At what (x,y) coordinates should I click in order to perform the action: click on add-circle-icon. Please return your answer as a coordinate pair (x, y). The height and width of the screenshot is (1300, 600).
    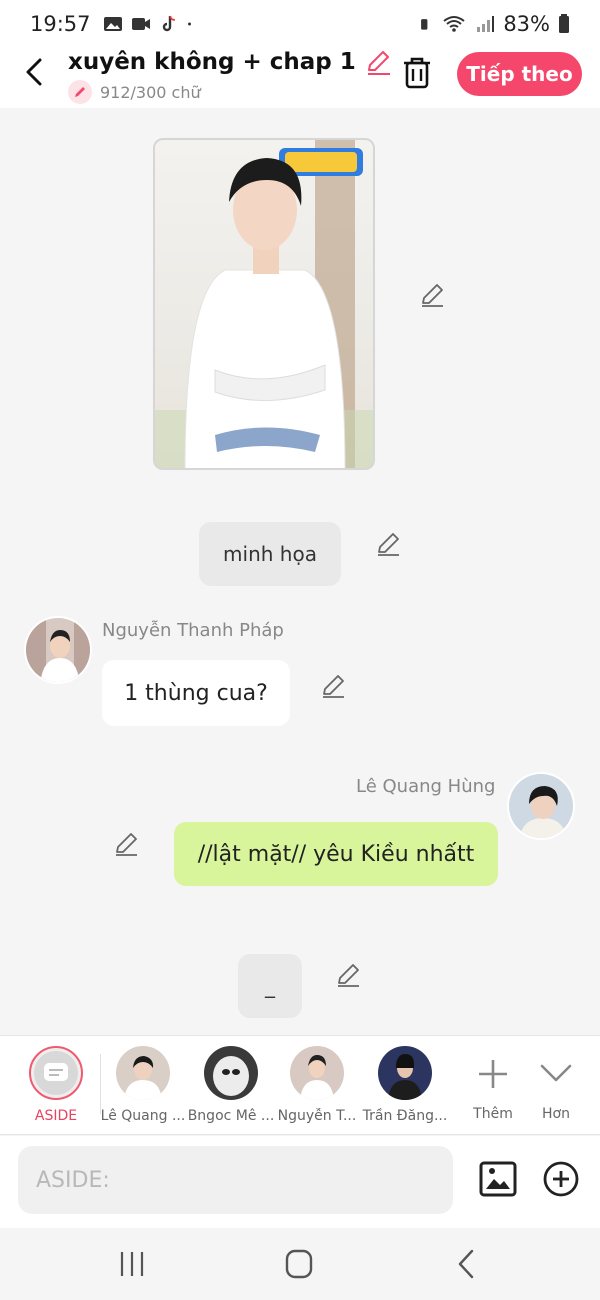
    Looking at the image, I should click on (561, 1179).